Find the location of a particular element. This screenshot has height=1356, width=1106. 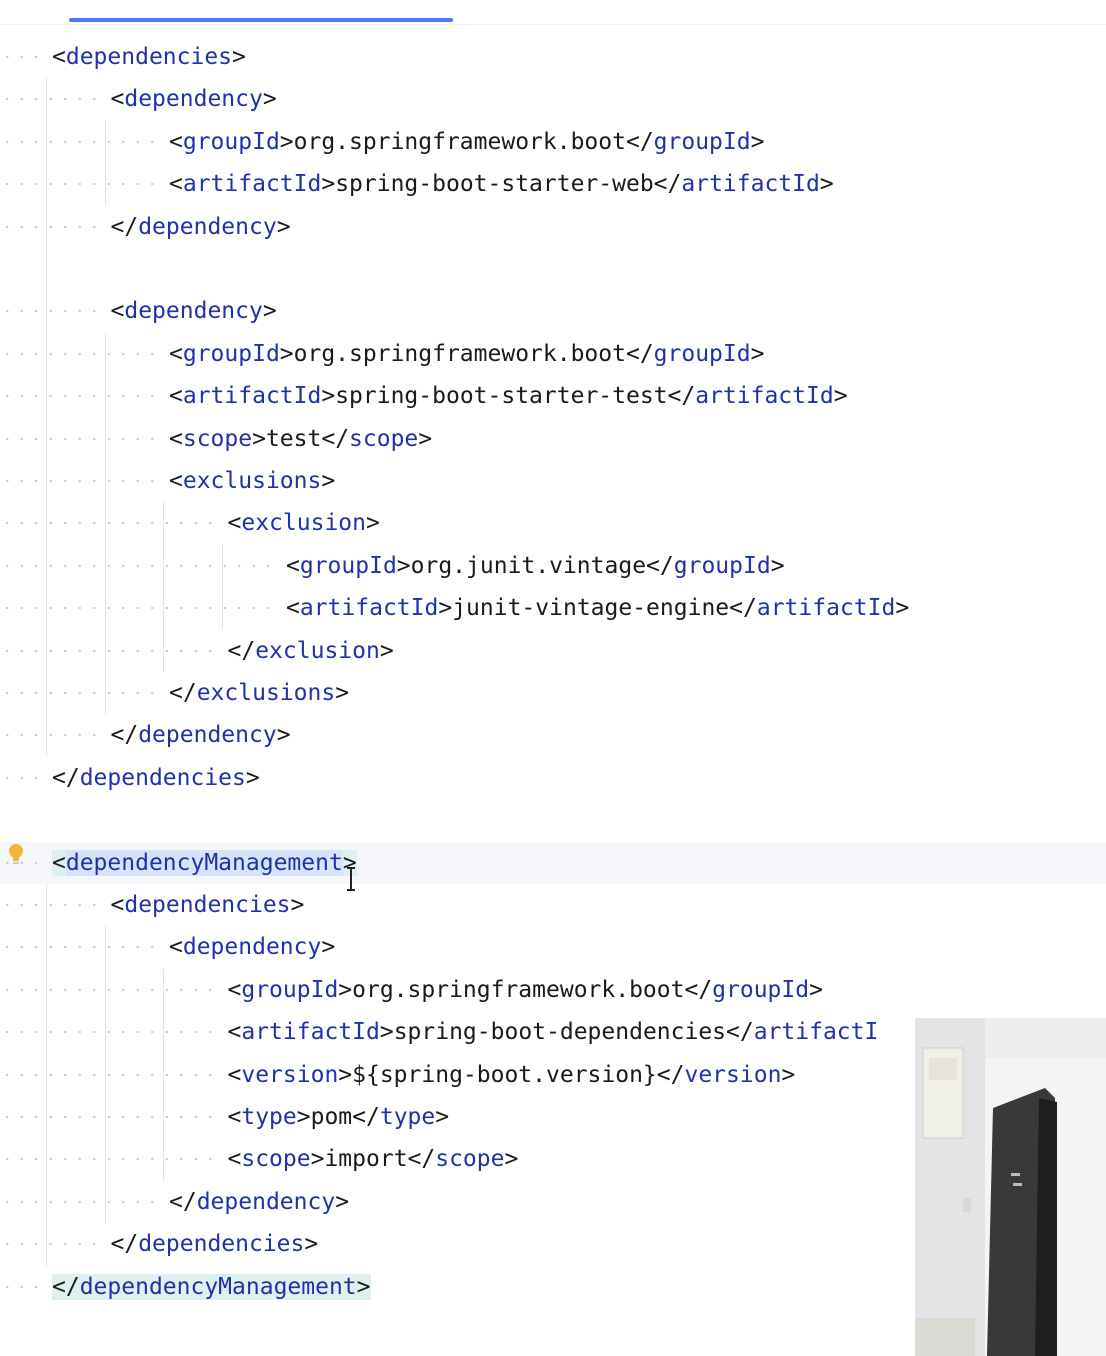

code-line: </exclusions> is located at coordinates (553, 693).